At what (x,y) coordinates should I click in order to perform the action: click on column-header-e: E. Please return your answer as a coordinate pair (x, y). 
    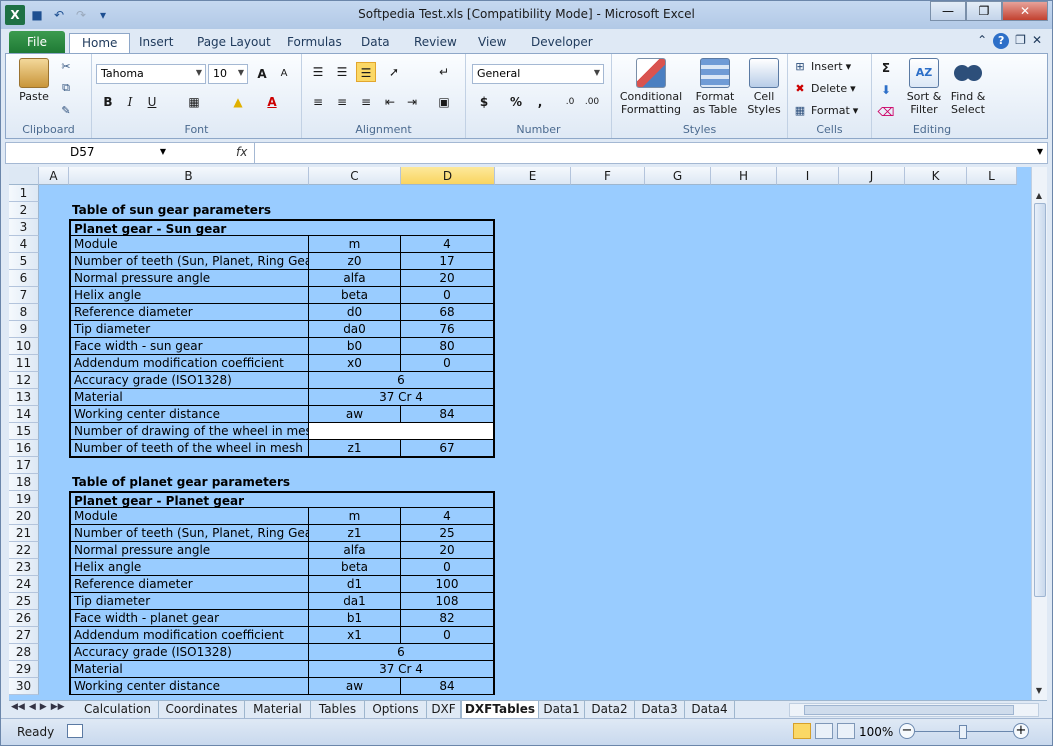
    Looking at the image, I should click on (533, 176).